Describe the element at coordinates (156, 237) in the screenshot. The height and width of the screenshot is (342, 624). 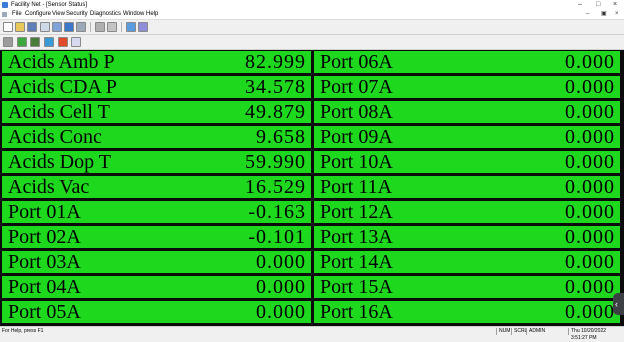
I see `sensor-cell: Port 02A -0.101` at that location.